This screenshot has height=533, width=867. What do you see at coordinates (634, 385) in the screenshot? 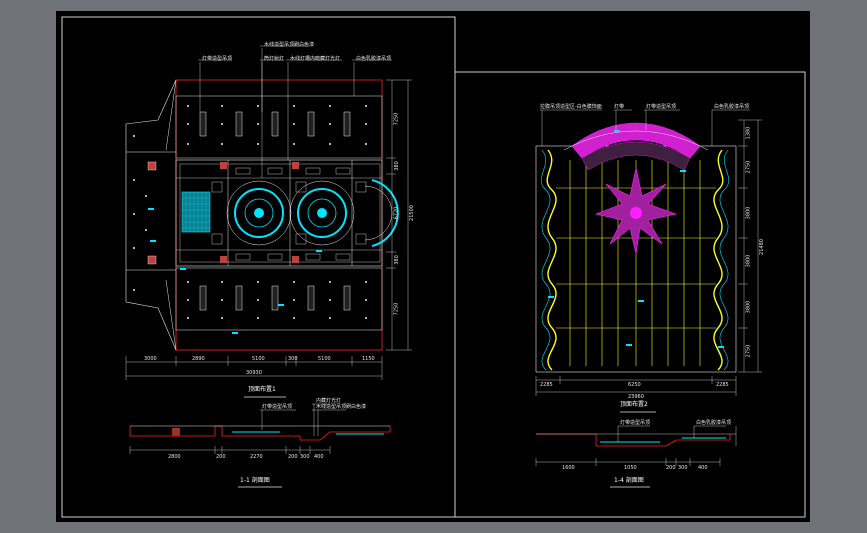
I see `right-dim-bottom-2: 6250` at bounding box center [634, 385].